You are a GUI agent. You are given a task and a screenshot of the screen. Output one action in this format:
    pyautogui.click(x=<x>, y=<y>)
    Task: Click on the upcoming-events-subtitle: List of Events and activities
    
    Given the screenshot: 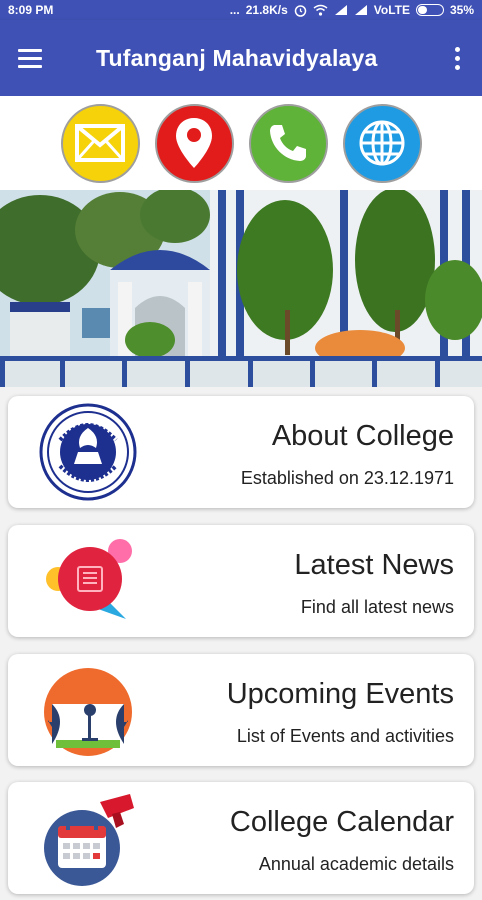 What is the action you would take?
    pyautogui.click(x=345, y=736)
    